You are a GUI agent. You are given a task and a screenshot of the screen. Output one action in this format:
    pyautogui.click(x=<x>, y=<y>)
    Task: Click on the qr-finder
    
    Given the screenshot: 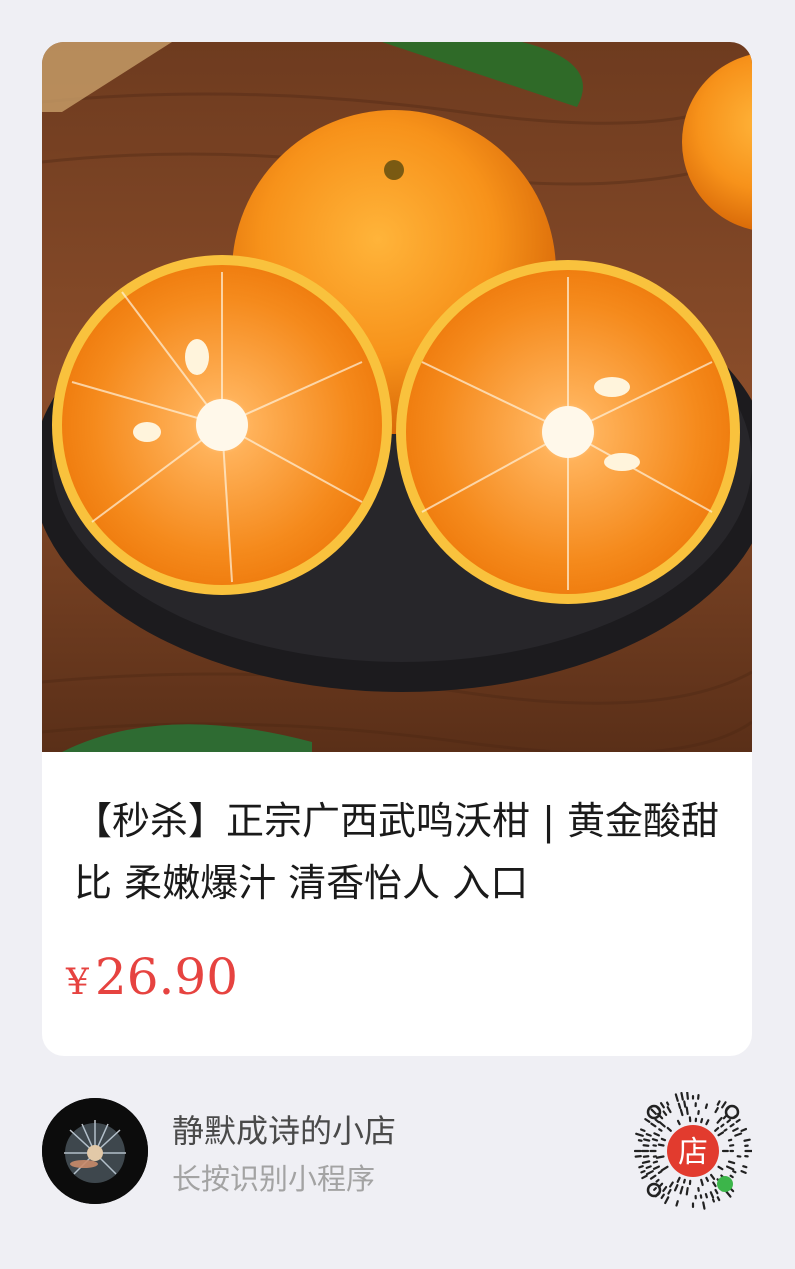 What is the action you would take?
    pyautogui.click(x=732, y=1112)
    